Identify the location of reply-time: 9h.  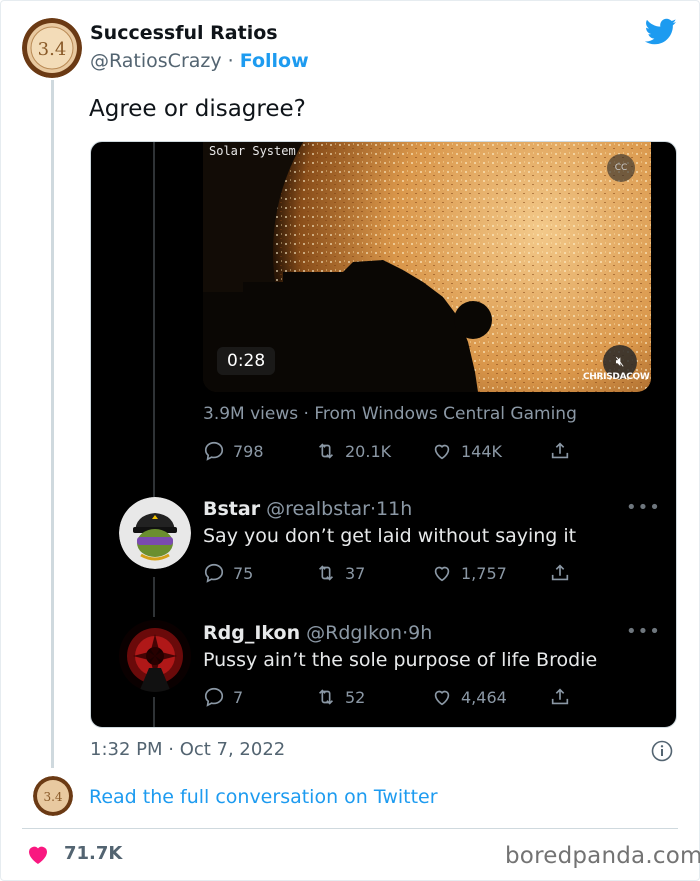
(420, 633).